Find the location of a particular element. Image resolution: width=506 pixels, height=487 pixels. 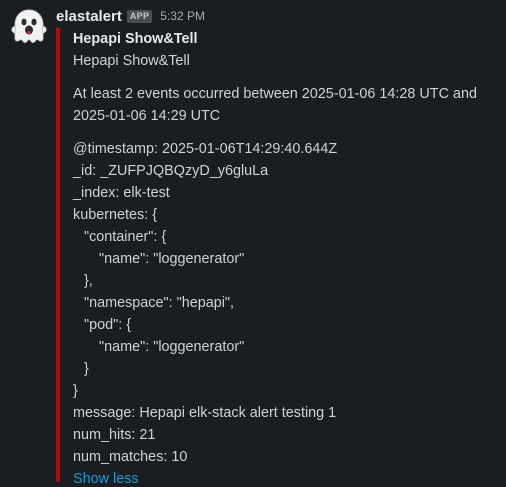

field-line: _id: _ZUFPJQBQzyD_y6gluLa is located at coordinates (171, 171).